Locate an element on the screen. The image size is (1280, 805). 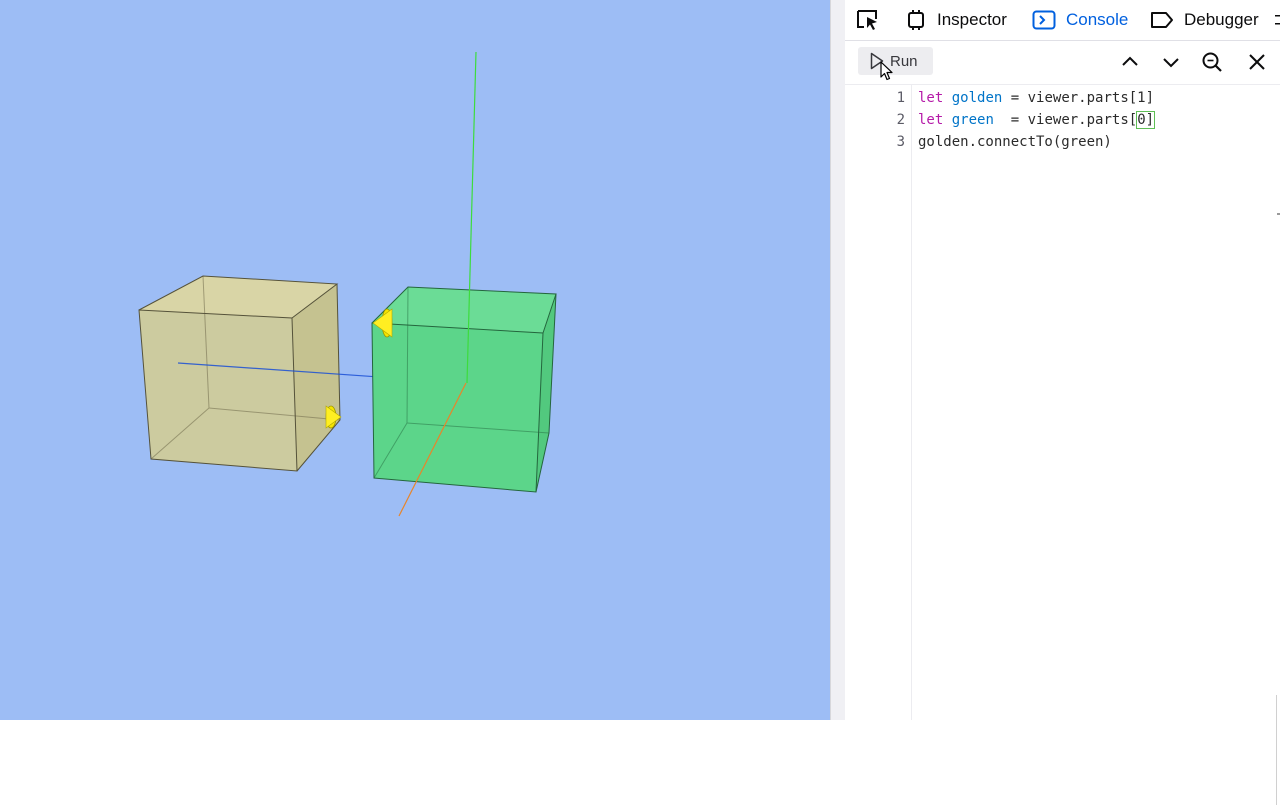
variable: green is located at coordinates (972, 120).